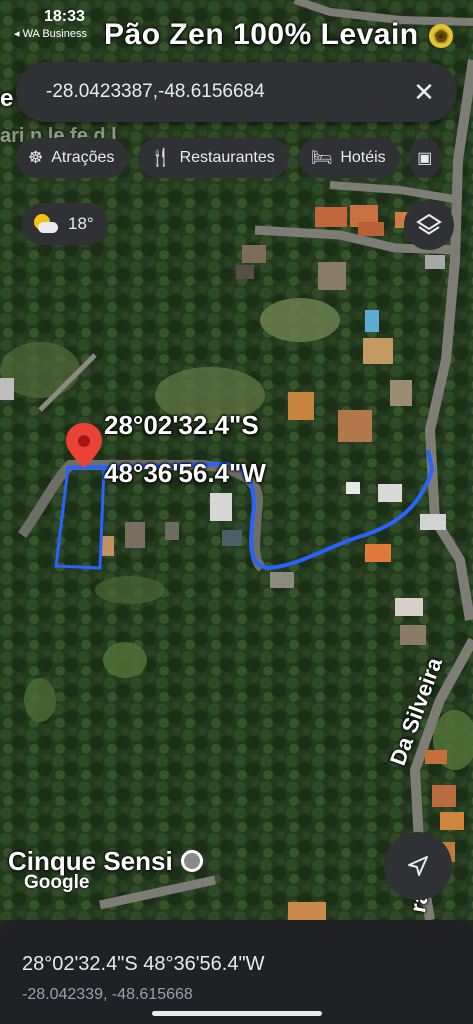 This screenshot has height=1024, width=473. I want to click on weather-chip: 18°, so click(65, 224).